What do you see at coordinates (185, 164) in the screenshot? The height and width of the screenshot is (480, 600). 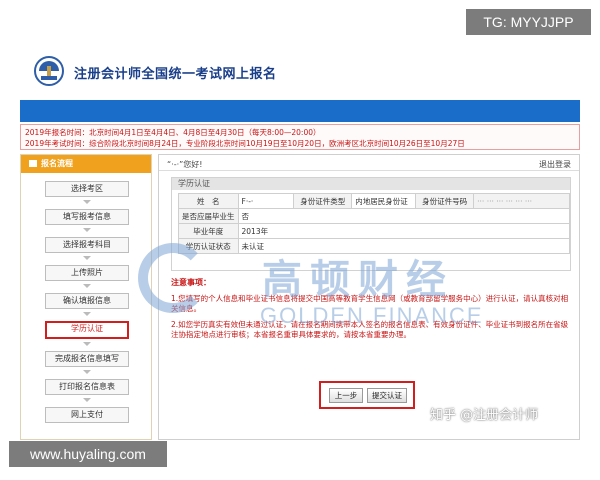 I see `user-greeting: “·-·”您好!` at bounding box center [185, 164].